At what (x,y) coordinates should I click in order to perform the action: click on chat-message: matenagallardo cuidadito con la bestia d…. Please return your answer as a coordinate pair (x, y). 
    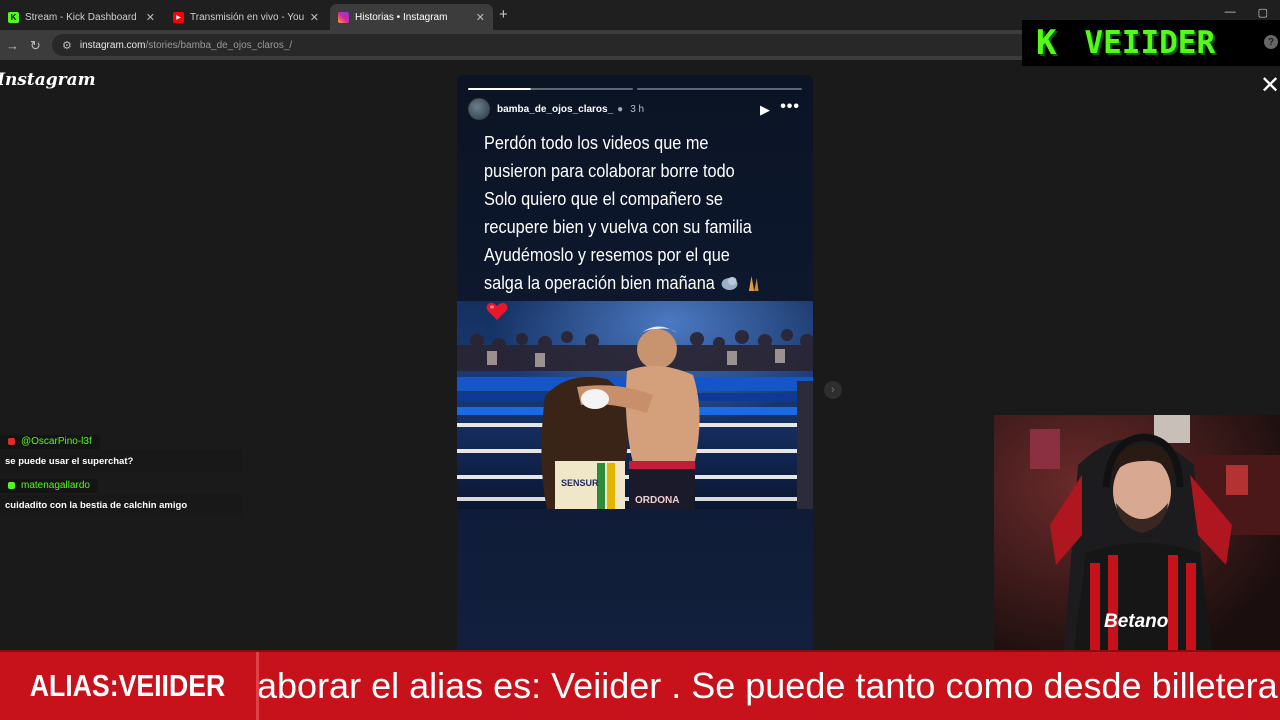
    Looking at the image, I should click on (121, 496).